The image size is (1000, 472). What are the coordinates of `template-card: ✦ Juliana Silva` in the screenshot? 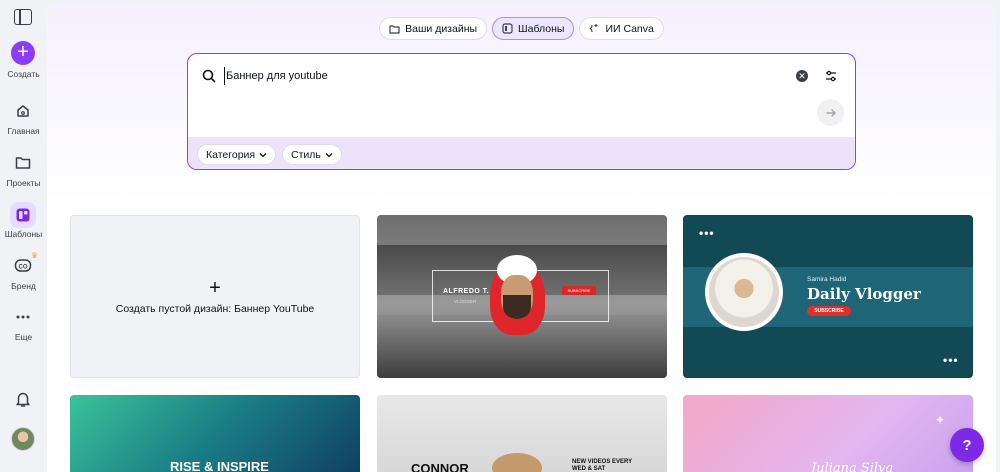 It's located at (828, 433).